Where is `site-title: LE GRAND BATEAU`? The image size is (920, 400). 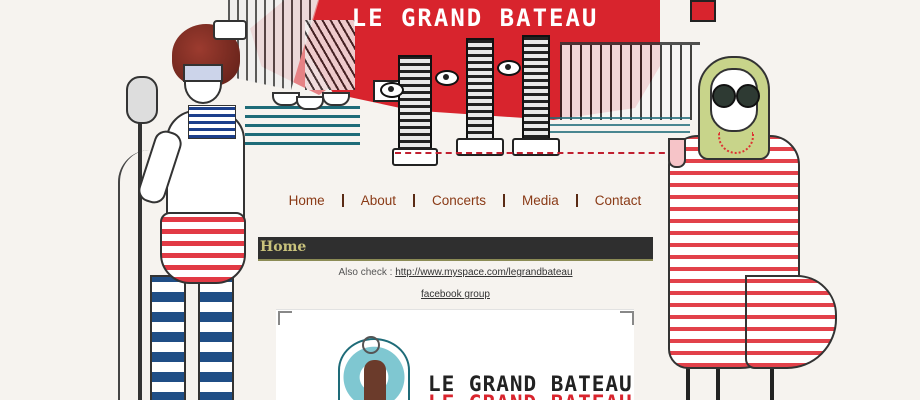 site-title: LE GRAND BATEAU is located at coordinates (475, 18).